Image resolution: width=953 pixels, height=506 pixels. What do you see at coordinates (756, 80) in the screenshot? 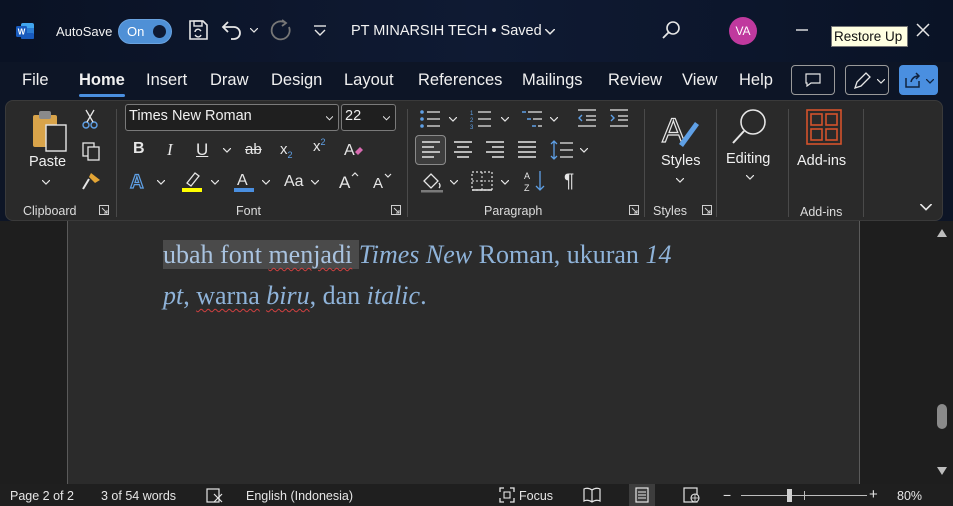
I see `tab-help: Help` at bounding box center [756, 80].